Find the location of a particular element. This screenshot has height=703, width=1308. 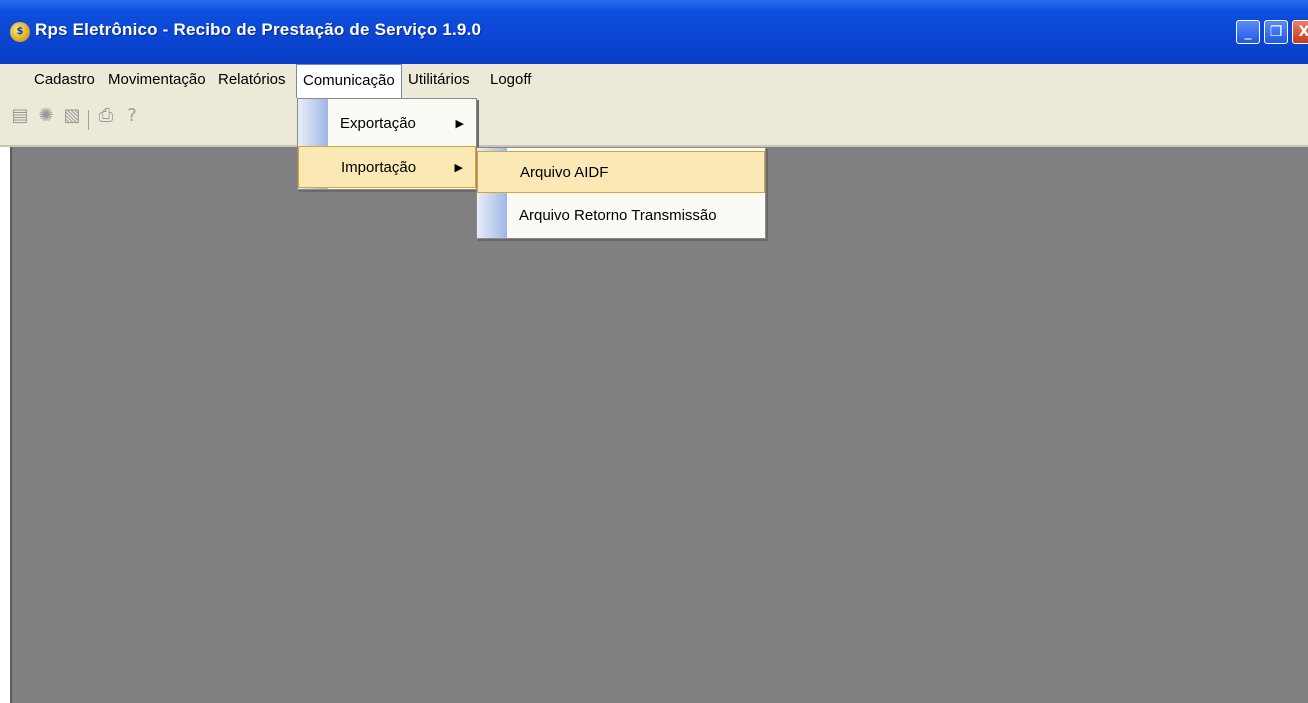

menu-item-arquivo-retorno: Arquivo Retorno Transmissão is located at coordinates (621, 216).